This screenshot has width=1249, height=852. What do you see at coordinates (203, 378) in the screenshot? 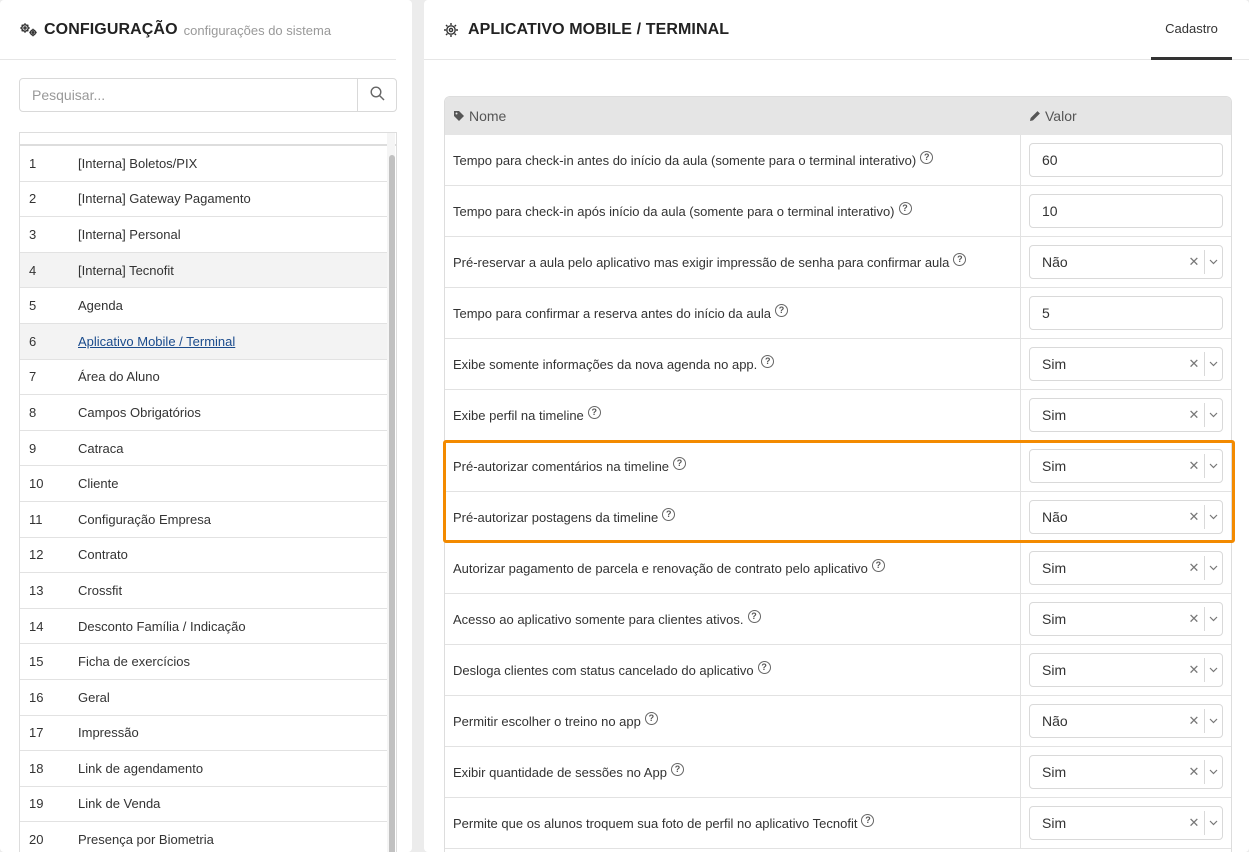
I see `list-item: 7 Área do Aluno` at bounding box center [203, 378].